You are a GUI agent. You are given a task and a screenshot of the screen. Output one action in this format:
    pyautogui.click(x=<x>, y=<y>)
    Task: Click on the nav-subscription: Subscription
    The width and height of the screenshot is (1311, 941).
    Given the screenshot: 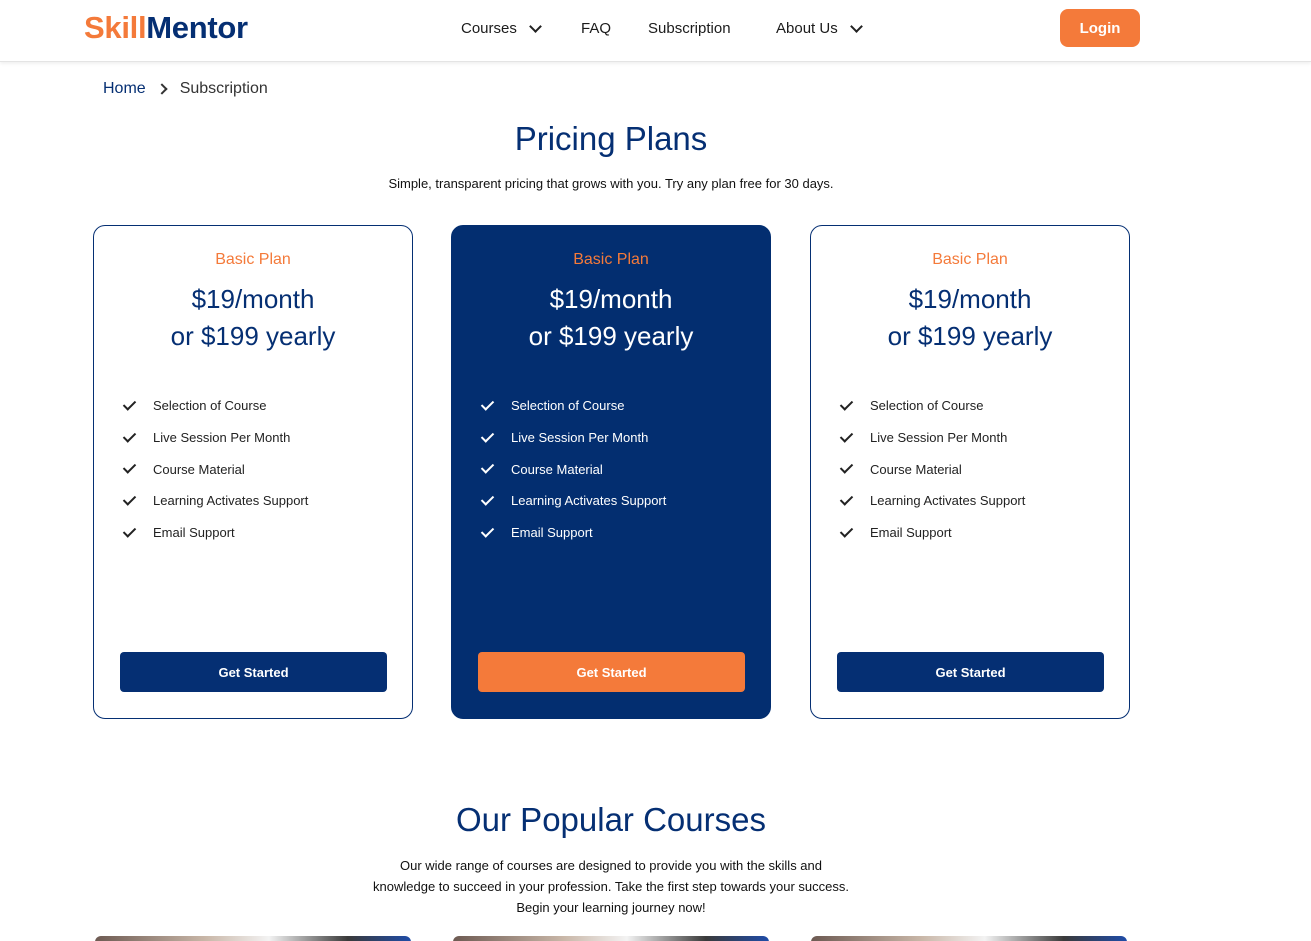 What is the action you would take?
    pyautogui.click(x=689, y=28)
    